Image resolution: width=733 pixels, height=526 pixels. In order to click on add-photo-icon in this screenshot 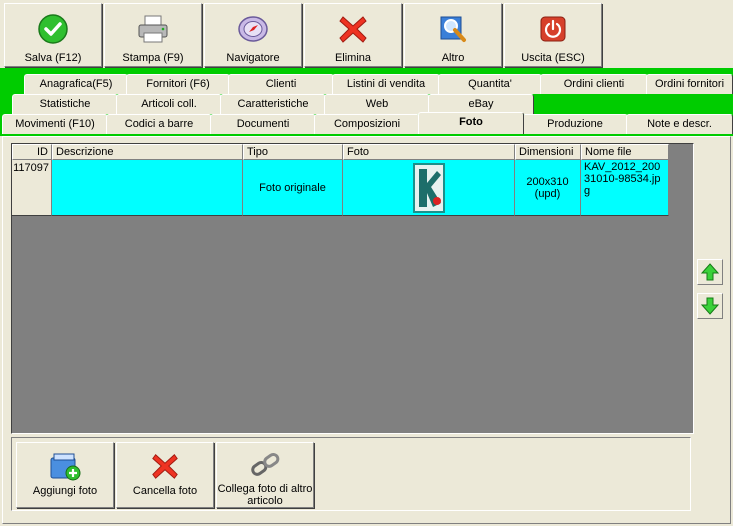, I will do `click(65, 466)`.